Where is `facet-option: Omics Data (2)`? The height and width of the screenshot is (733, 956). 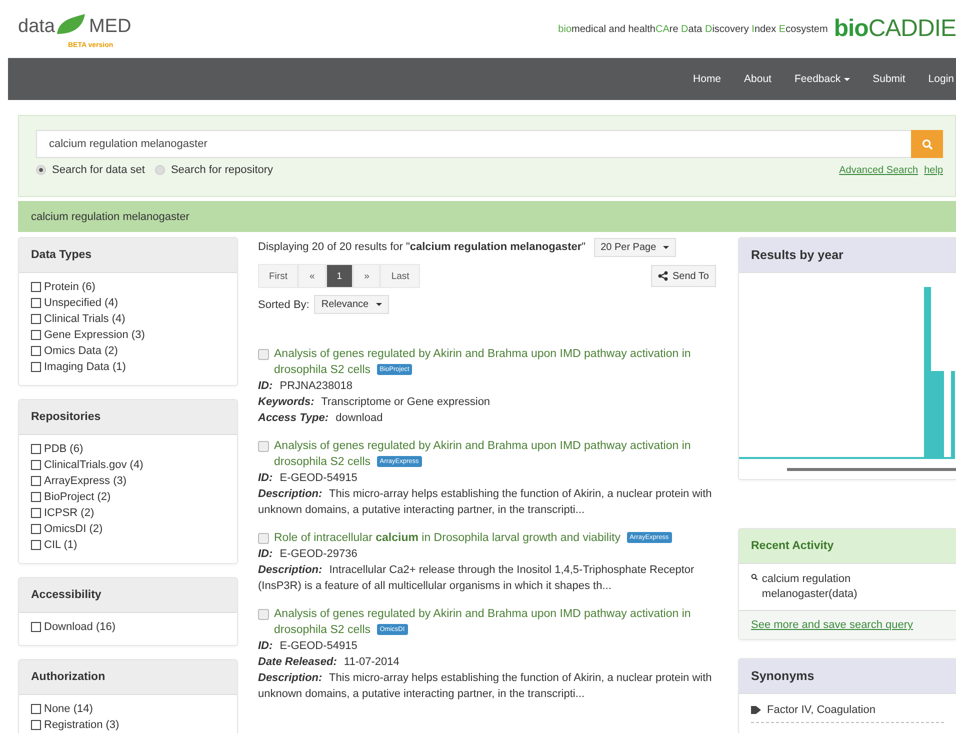
facet-option: Omics Data (2) is located at coordinates (128, 351).